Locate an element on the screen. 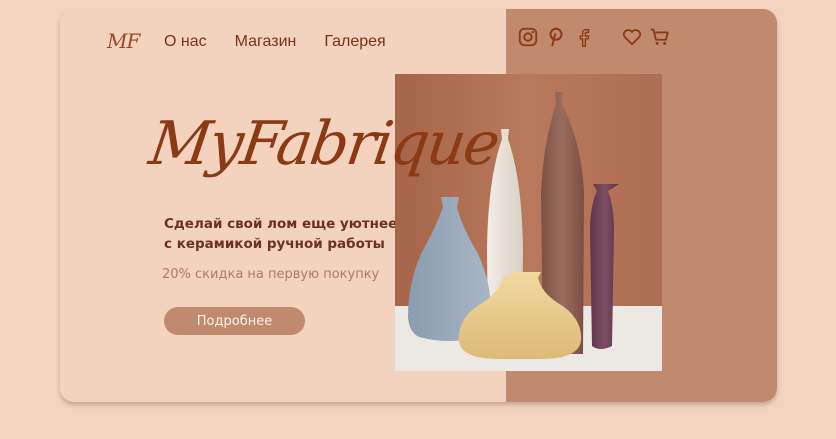  facebook-icon is located at coordinates (584, 37).